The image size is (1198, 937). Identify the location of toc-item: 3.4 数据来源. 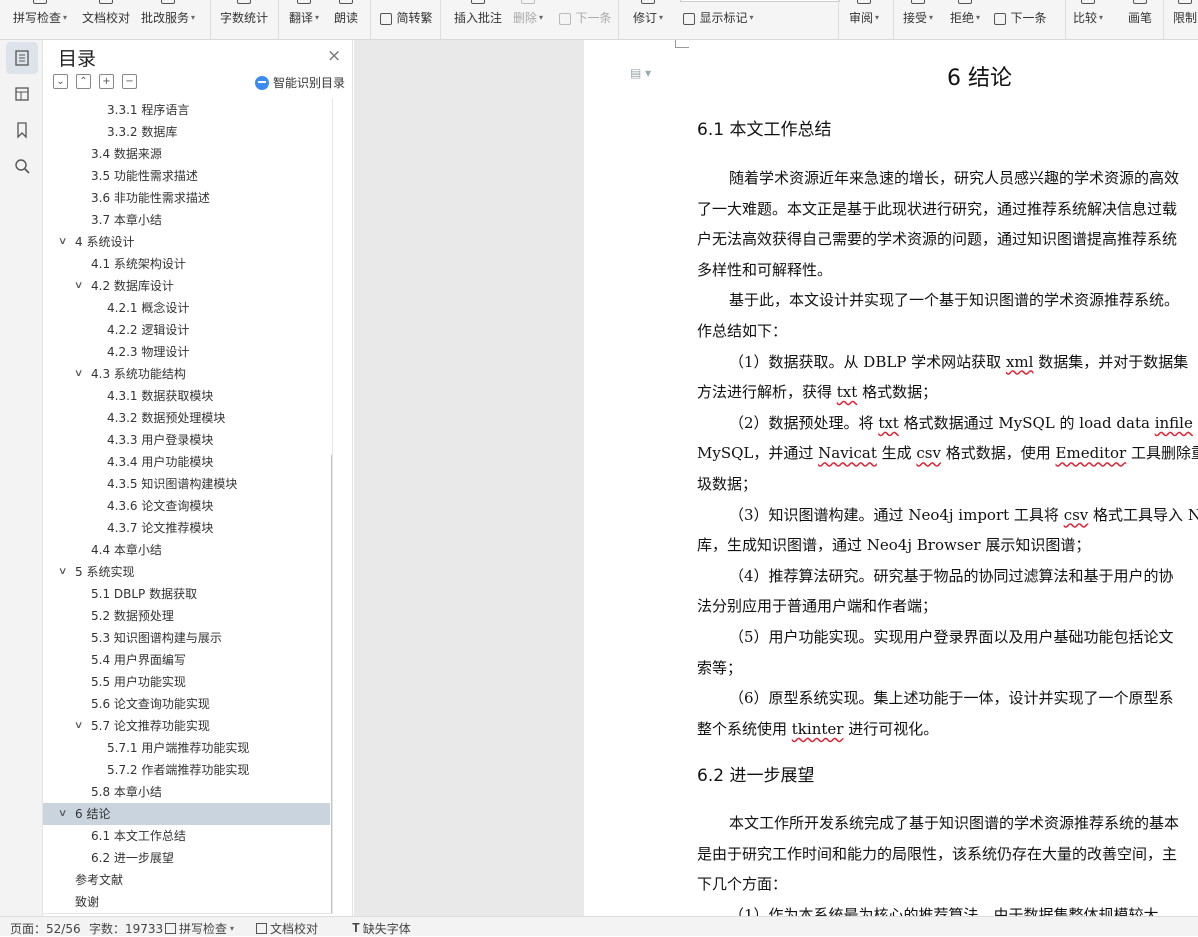
(186, 154).